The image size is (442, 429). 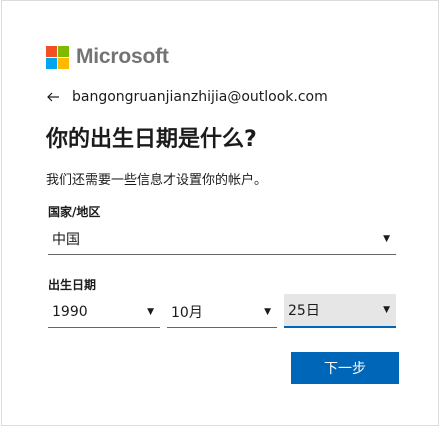 I want to click on identity-banner: bangongruanjianzhijia@outlook.com, so click(x=187, y=97).